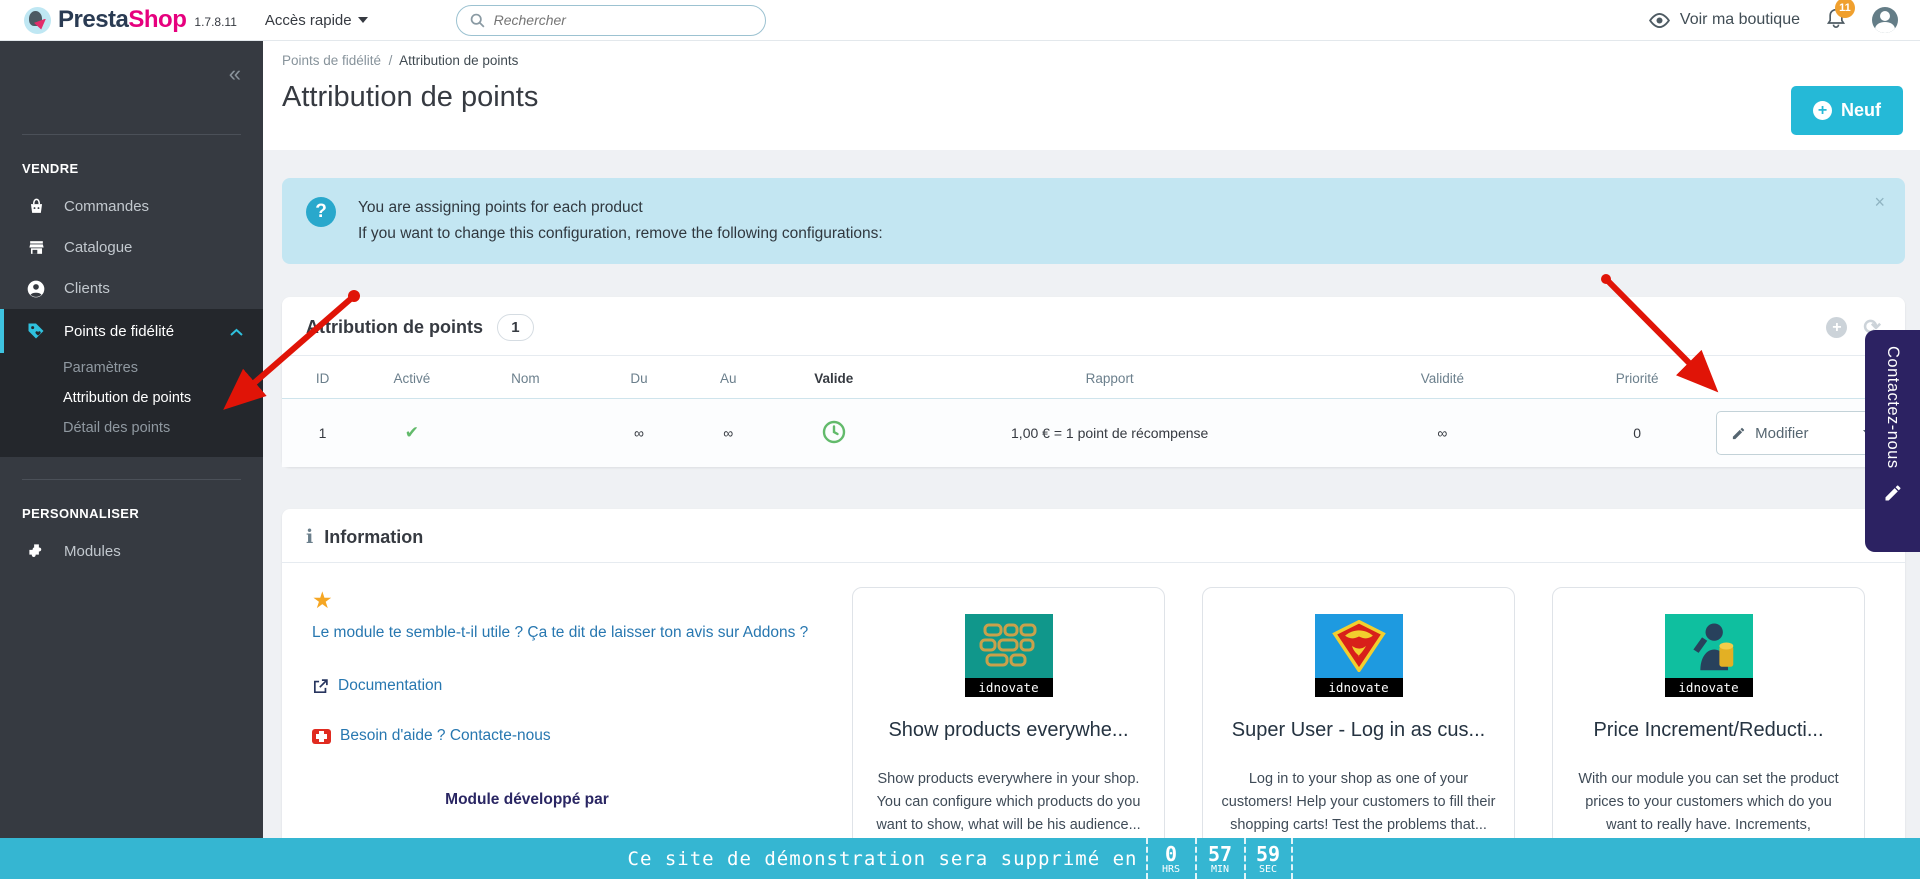 This screenshot has width=1920, height=879. Describe the element at coordinates (163, 368) in the screenshot. I see `sidebar-subitem-parametres: Paramètres` at that location.